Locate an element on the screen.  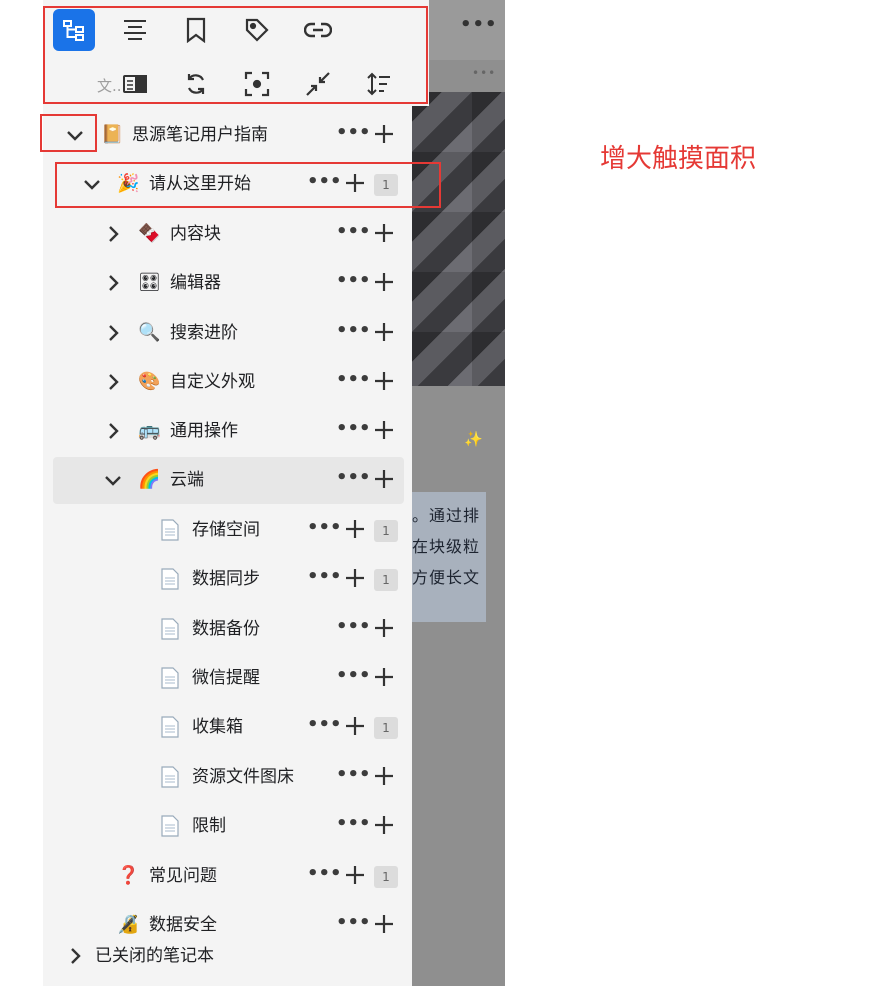
tree-item-editor: 🎛 编辑器 ••• is located at coordinates (227, 283).